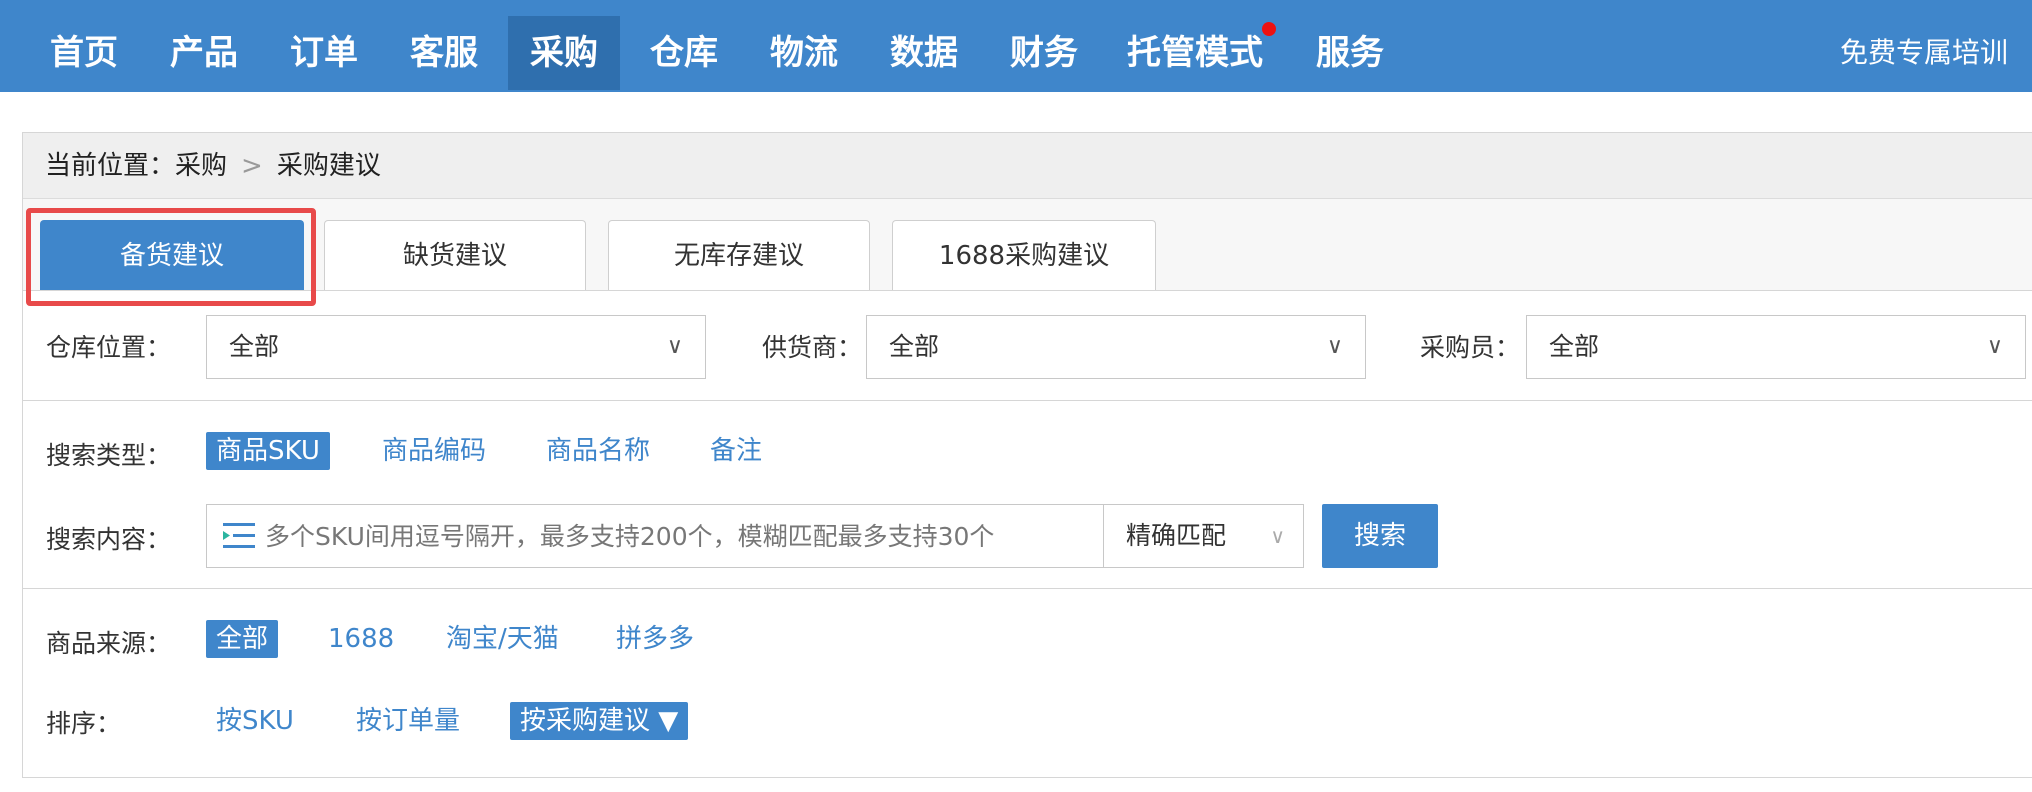 Image resolution: width=2032 pixels, height=792 pixels. Describe the element at coordinates (324, 53) in the screenshot. I see `nav-item-order: 订单` at that location.